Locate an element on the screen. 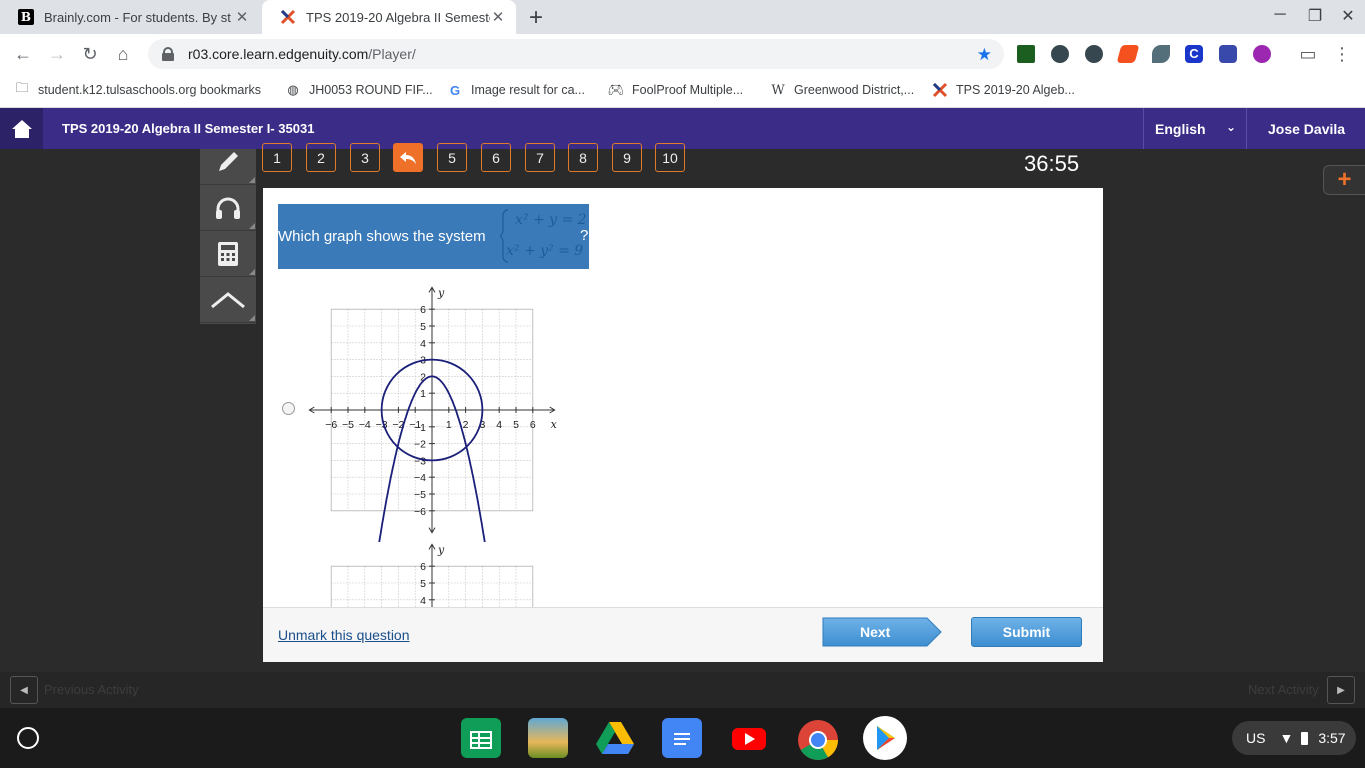 Image resolution: width=1365 pixels, height=768 pixels. tab-title: TPS 2019-20 Algebra II Semeste is located at coordinates (398, 17).